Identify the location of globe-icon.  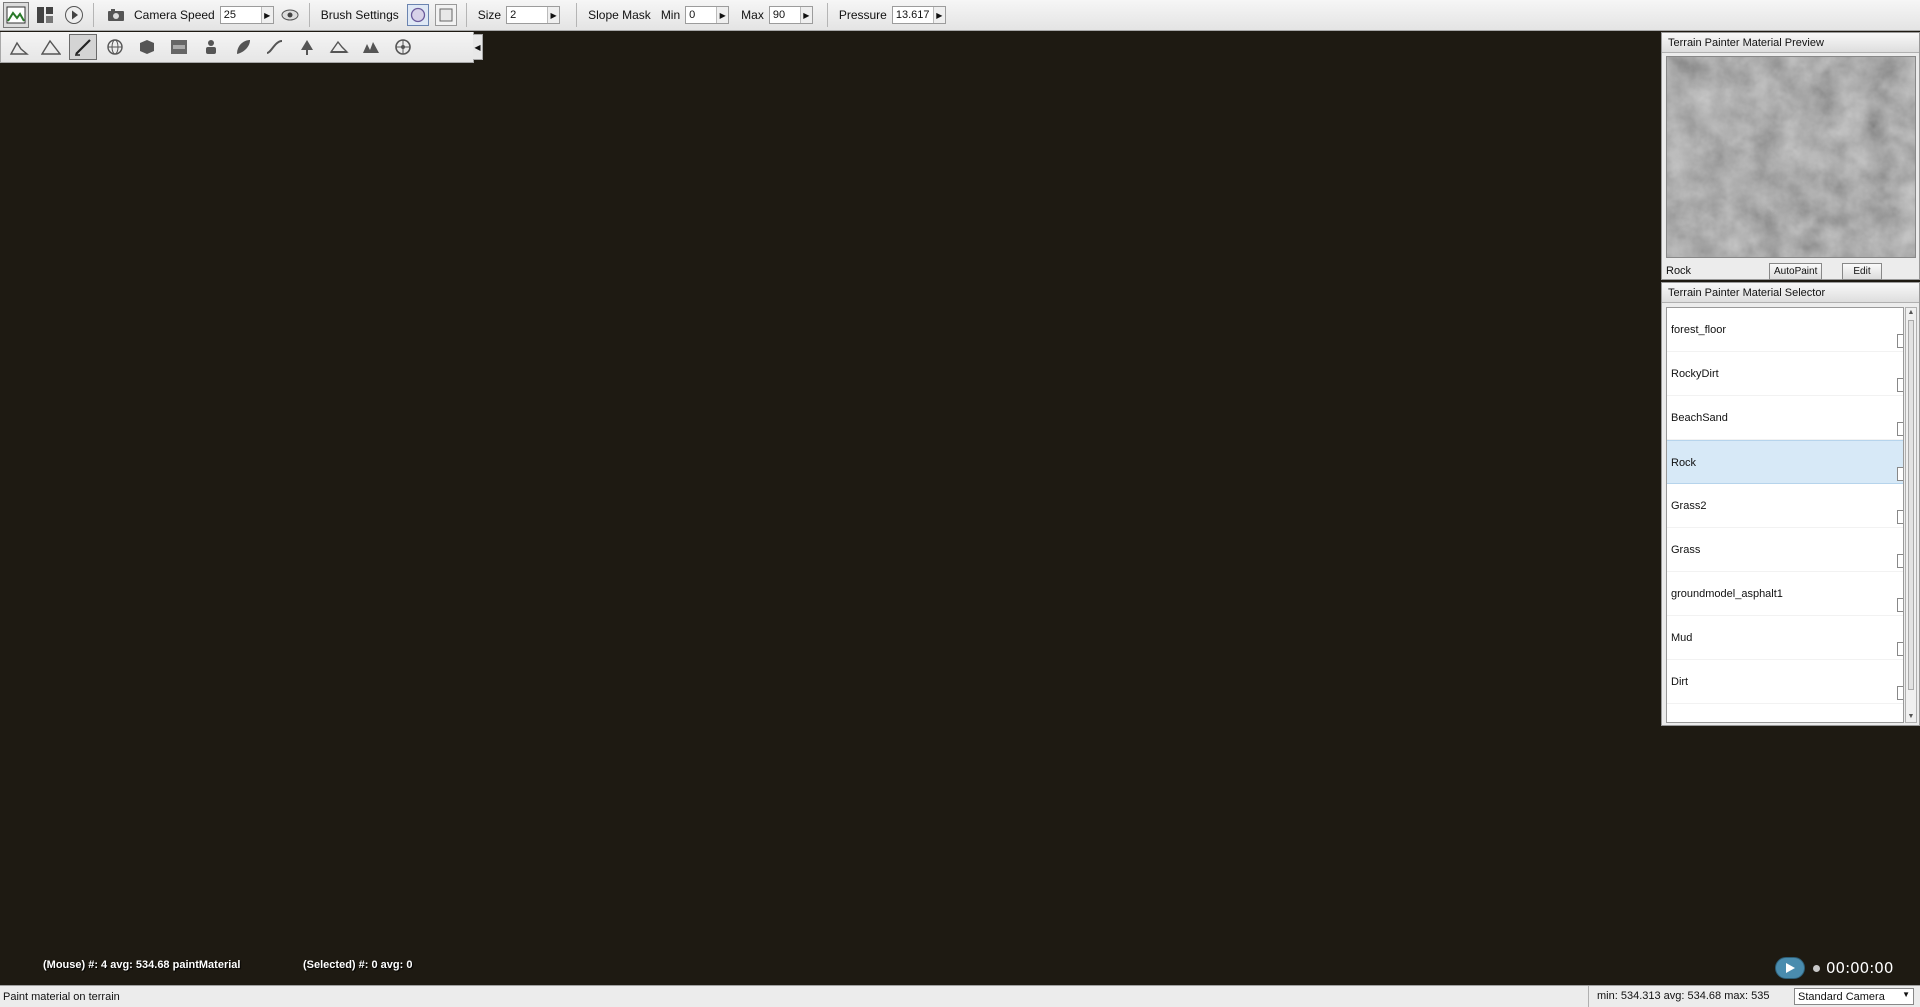
(115, 47).